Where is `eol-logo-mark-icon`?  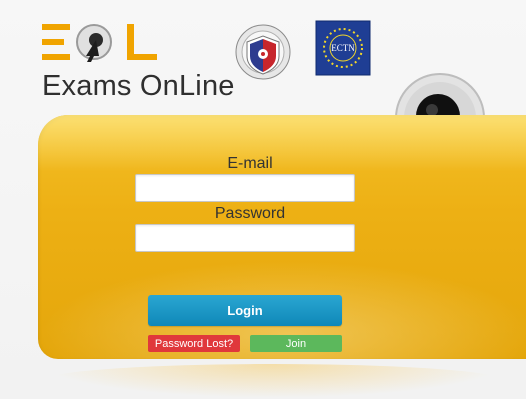
eol-logo-mark-icon is located at coordinates (99, 43).